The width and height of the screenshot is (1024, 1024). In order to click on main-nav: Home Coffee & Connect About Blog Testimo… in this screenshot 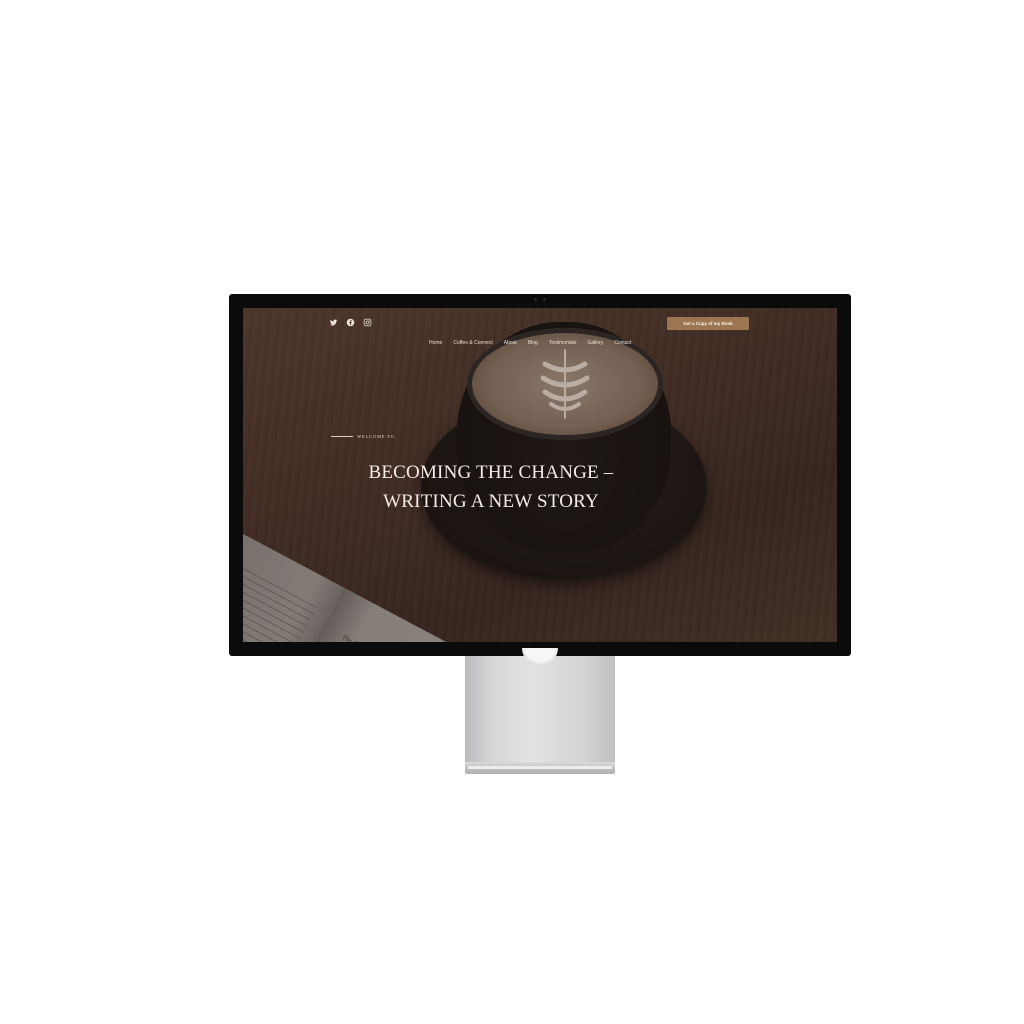, I will do `click(530, 343)`.